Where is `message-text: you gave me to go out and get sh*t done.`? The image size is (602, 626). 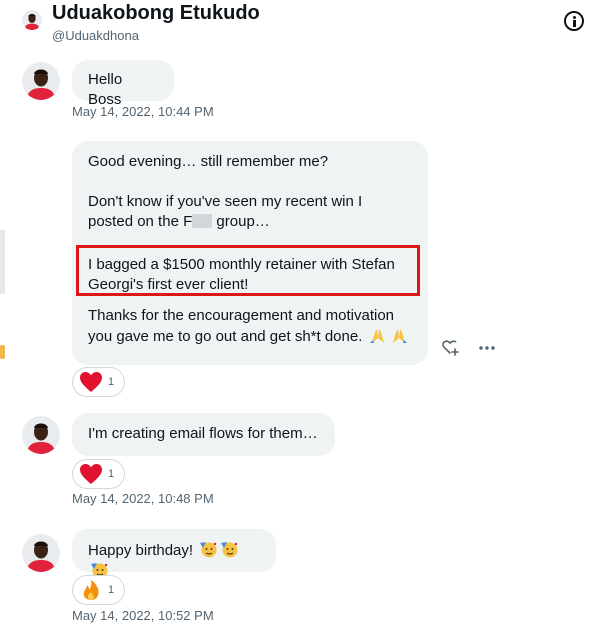 message-text: you gave me to go out and get sh*t done. is located at coordinates (250, 336).